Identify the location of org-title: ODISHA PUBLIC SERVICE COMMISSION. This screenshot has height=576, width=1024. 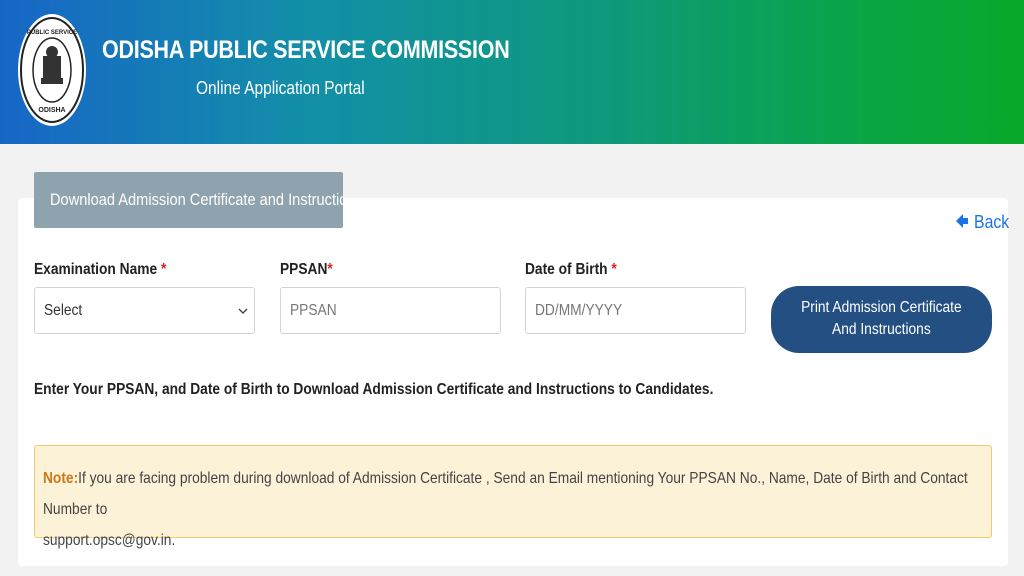
(306, 50).